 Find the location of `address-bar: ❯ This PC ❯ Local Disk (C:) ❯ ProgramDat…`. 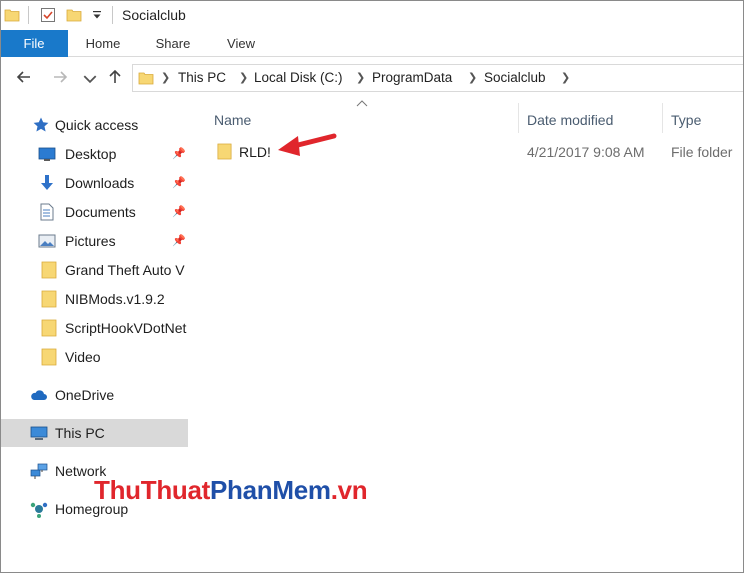

address-bar: ❯ This PC ❯ Local Disk (C:) ❯ ProgramDat… is located at coordinates (438, 78).